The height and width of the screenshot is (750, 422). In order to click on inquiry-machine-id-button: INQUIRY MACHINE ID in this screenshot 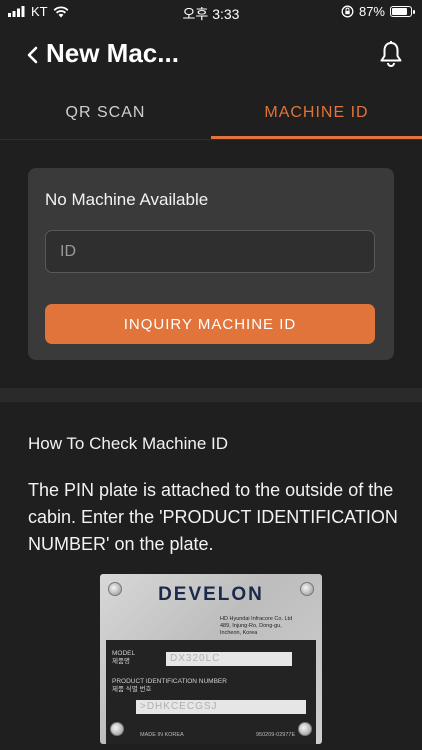, I will do `click(210, 324)`.